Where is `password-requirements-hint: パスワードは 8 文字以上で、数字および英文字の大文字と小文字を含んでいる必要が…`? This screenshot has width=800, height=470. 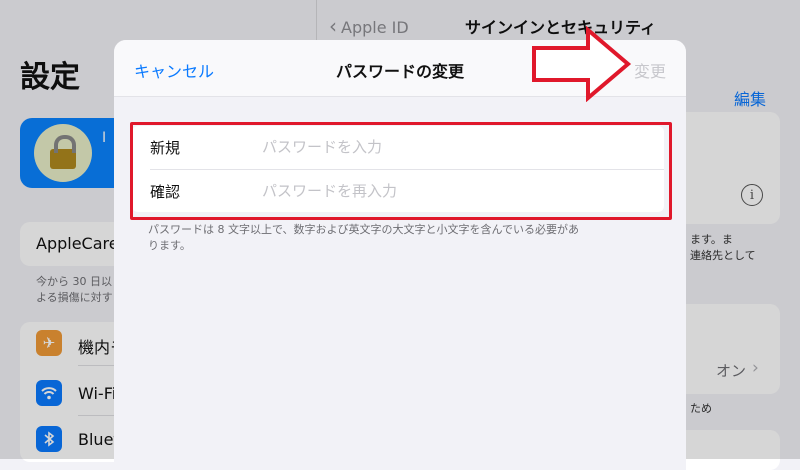
password-requirements-hint: パスワードは 8 文字以上で、数字および英文字の大文字と小文字を含んでいる必要が… is located at coordinates (363, 237).